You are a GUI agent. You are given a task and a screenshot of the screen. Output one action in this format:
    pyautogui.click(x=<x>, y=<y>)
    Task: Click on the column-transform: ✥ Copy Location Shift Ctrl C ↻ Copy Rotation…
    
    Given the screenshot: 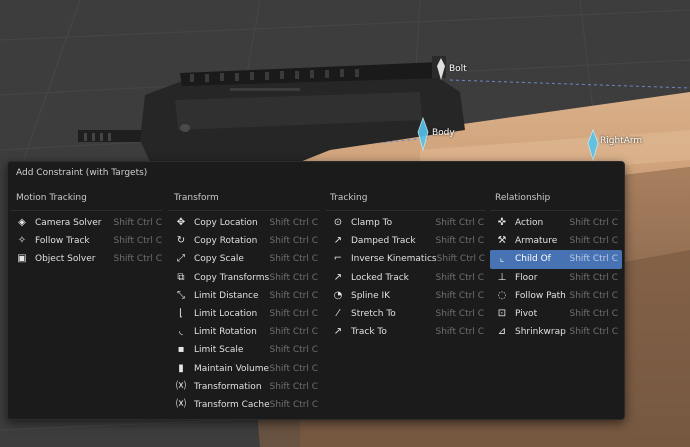 What is the action you would take?
    pyautogui.click(x=245, y=314)
    